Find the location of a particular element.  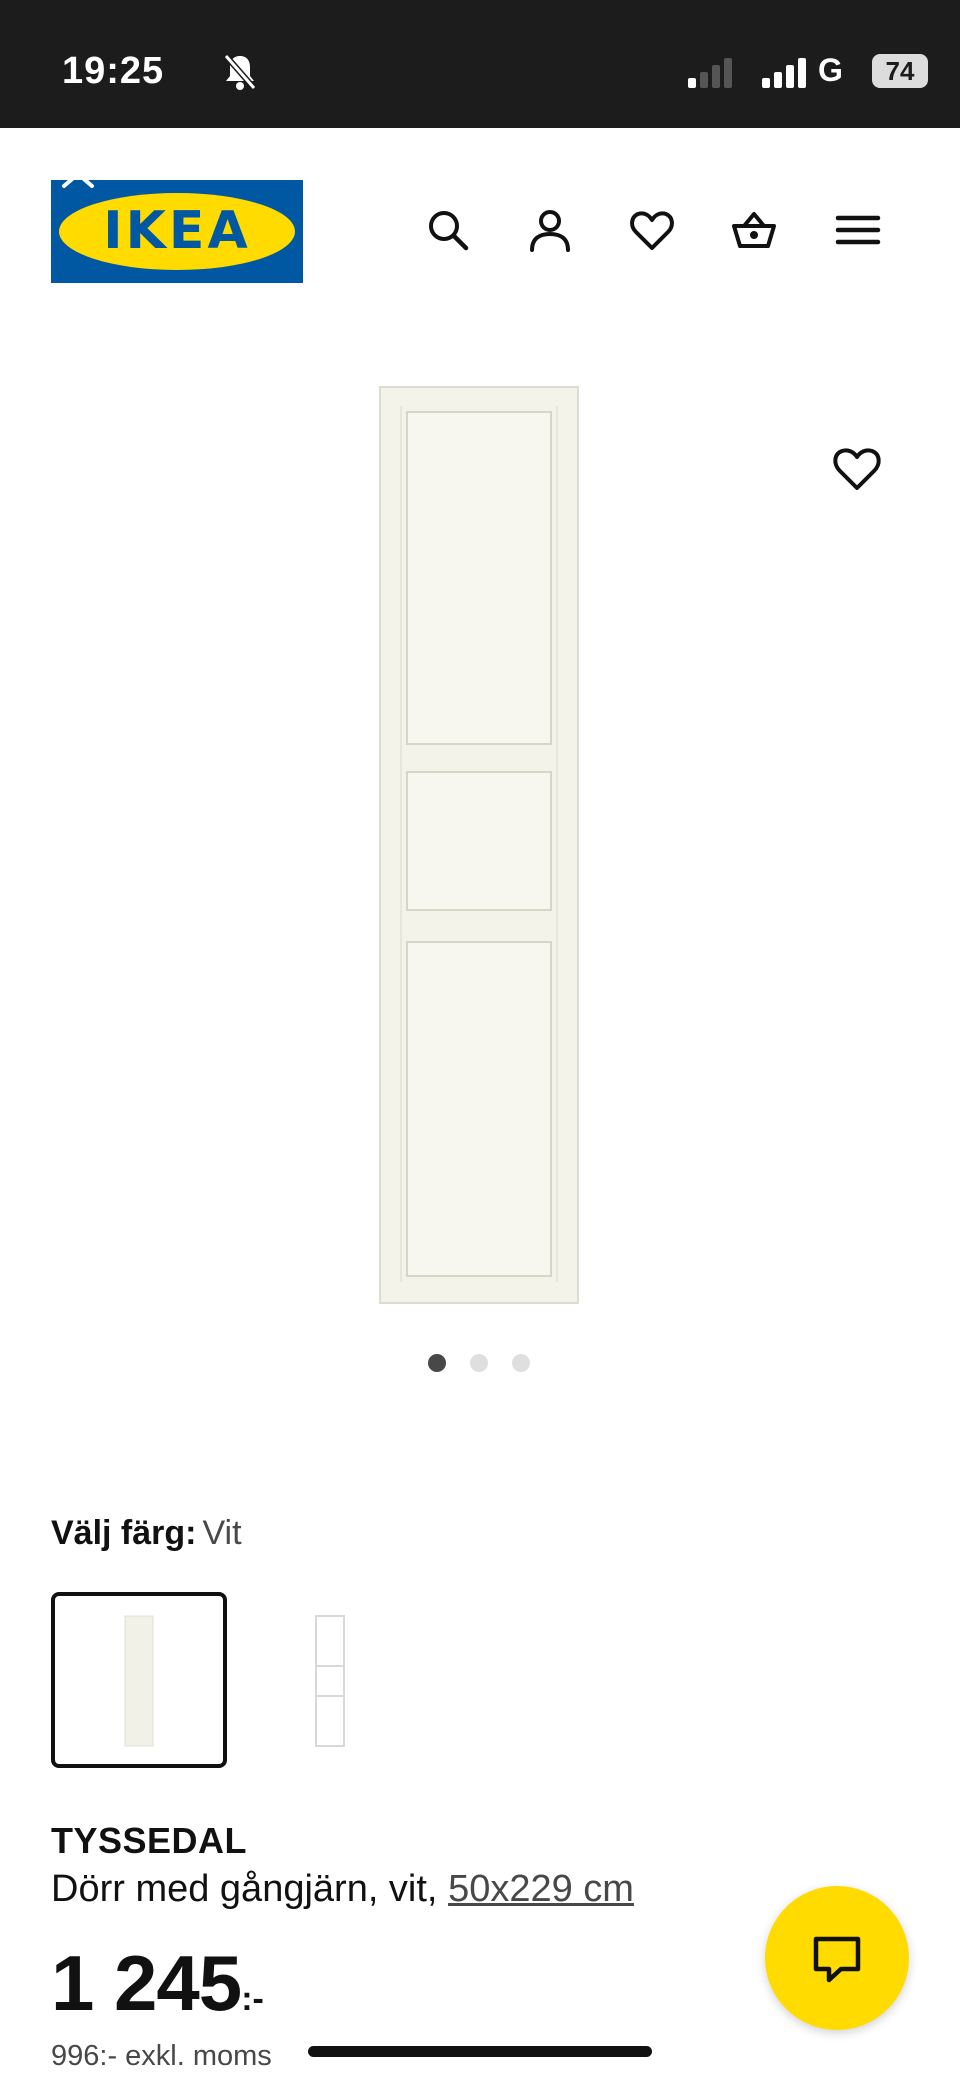

favorites-icon is located at coordinates (652, 230).